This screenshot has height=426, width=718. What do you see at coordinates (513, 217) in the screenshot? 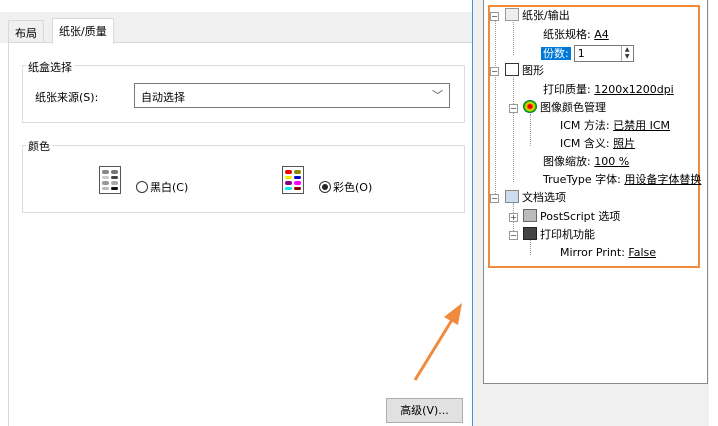
I see `expand-icon: +` at bounding box center [513, 217].